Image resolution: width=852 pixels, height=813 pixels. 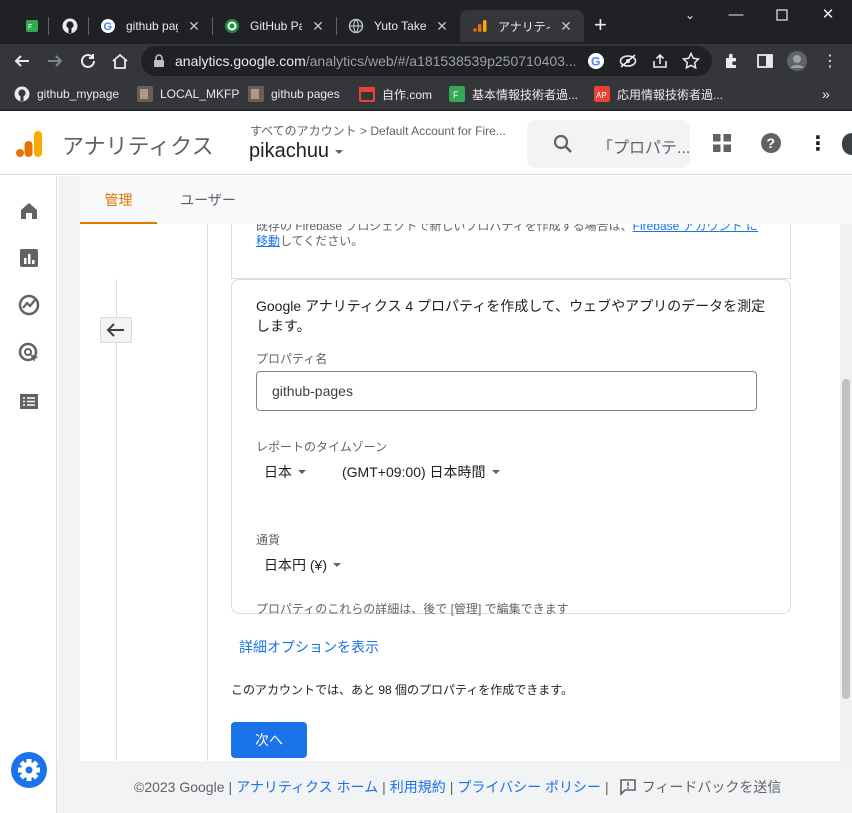 I want to click on tab-search-chevron-icon: ⌄, so click(x=690, y=15).